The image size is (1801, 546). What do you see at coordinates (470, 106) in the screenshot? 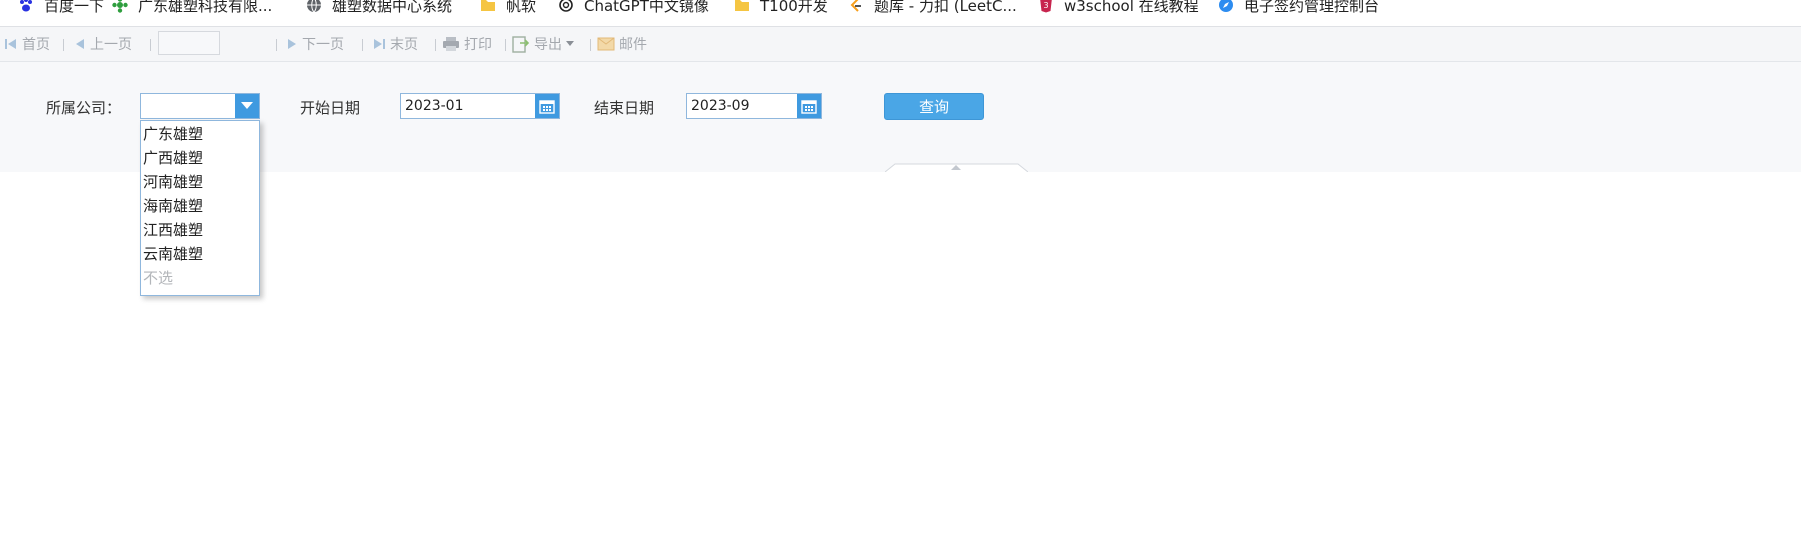
I see `start-date-input` at bounding box center [470, 106].